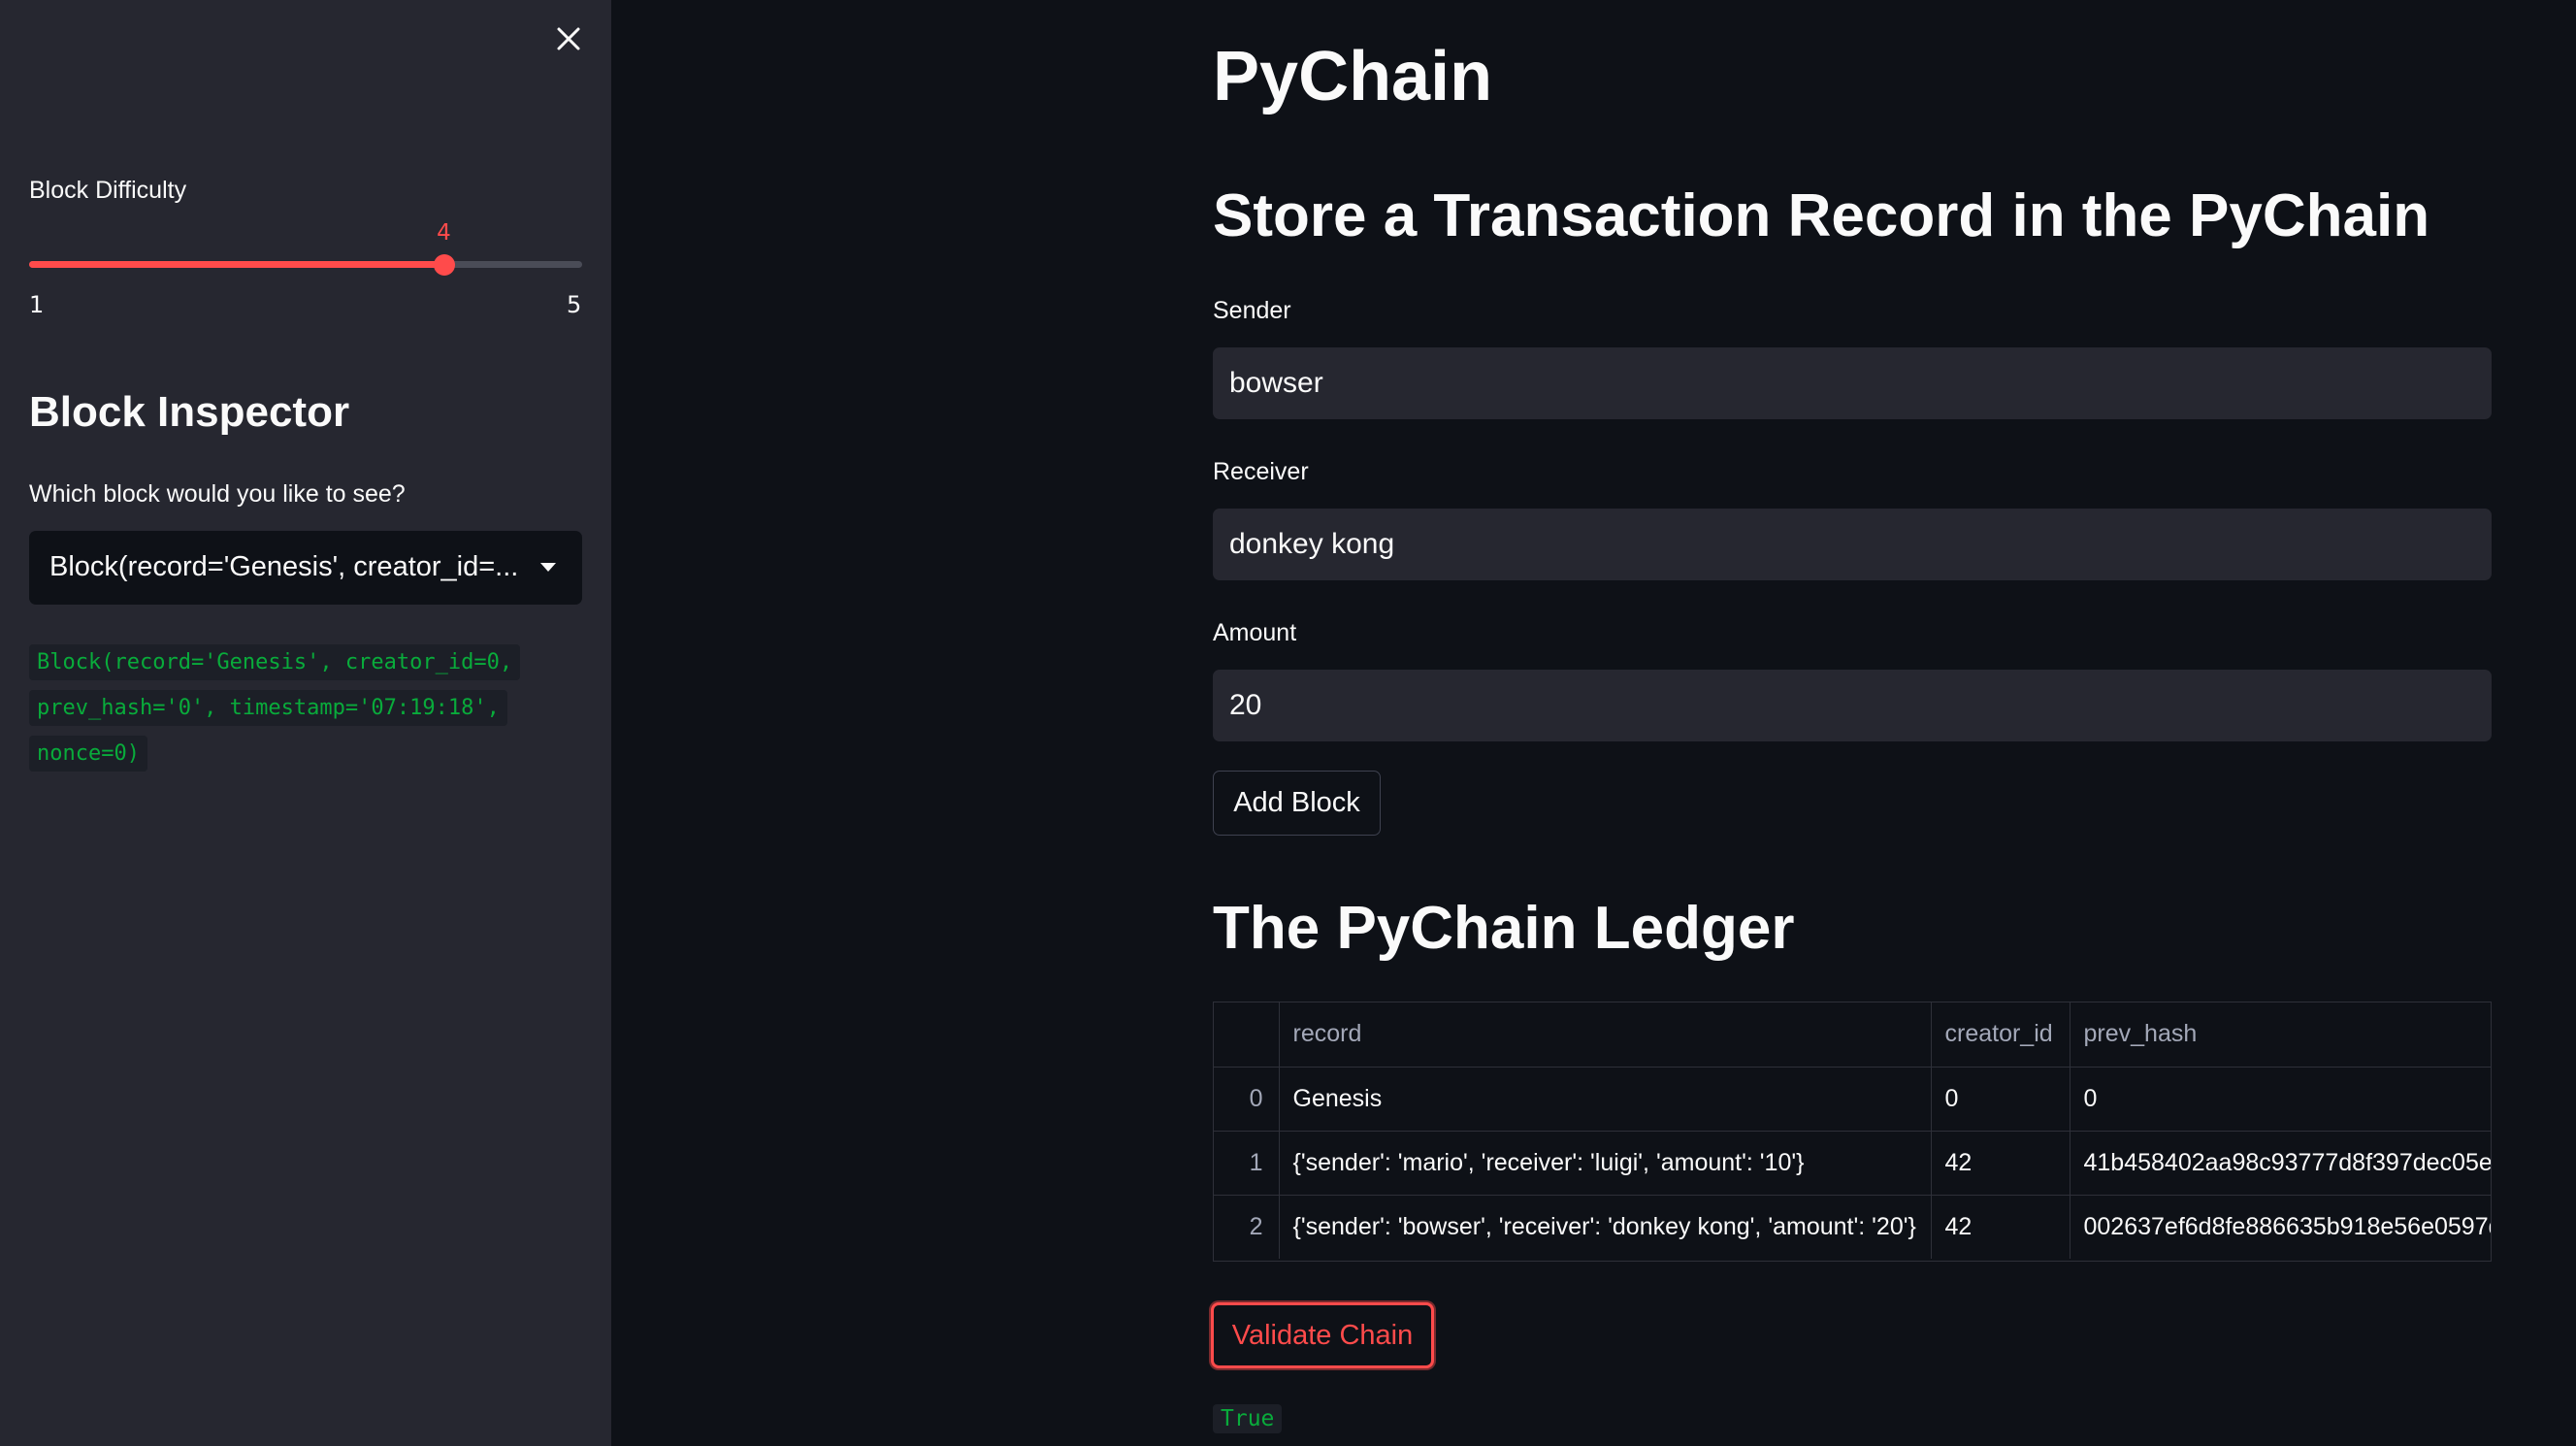  Describe the element at coordinates (575, 304) in the screenshot. I see `slider-max-label: 5` at that location.